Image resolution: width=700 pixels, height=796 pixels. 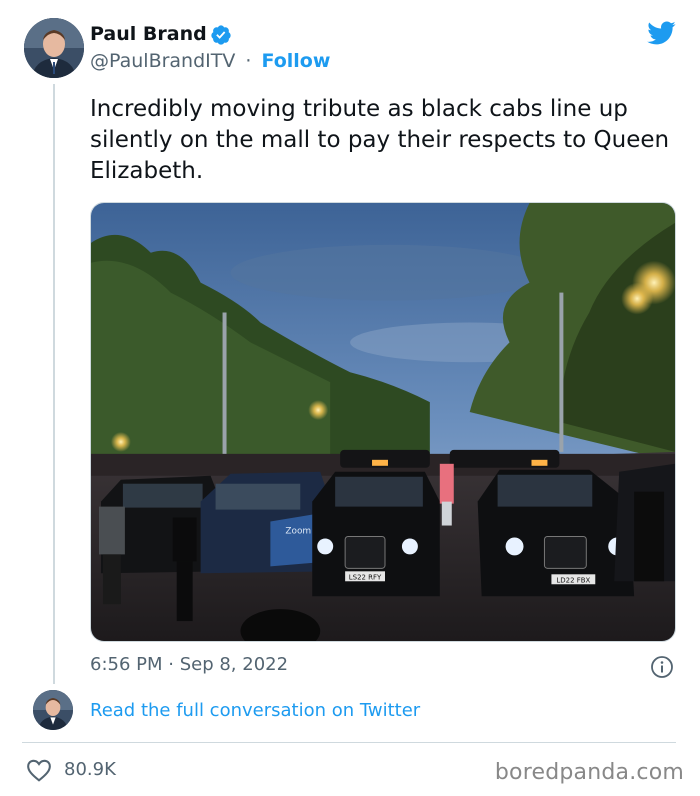 I want to click on author-name: Paul Brand, so click(x=148, y=34).